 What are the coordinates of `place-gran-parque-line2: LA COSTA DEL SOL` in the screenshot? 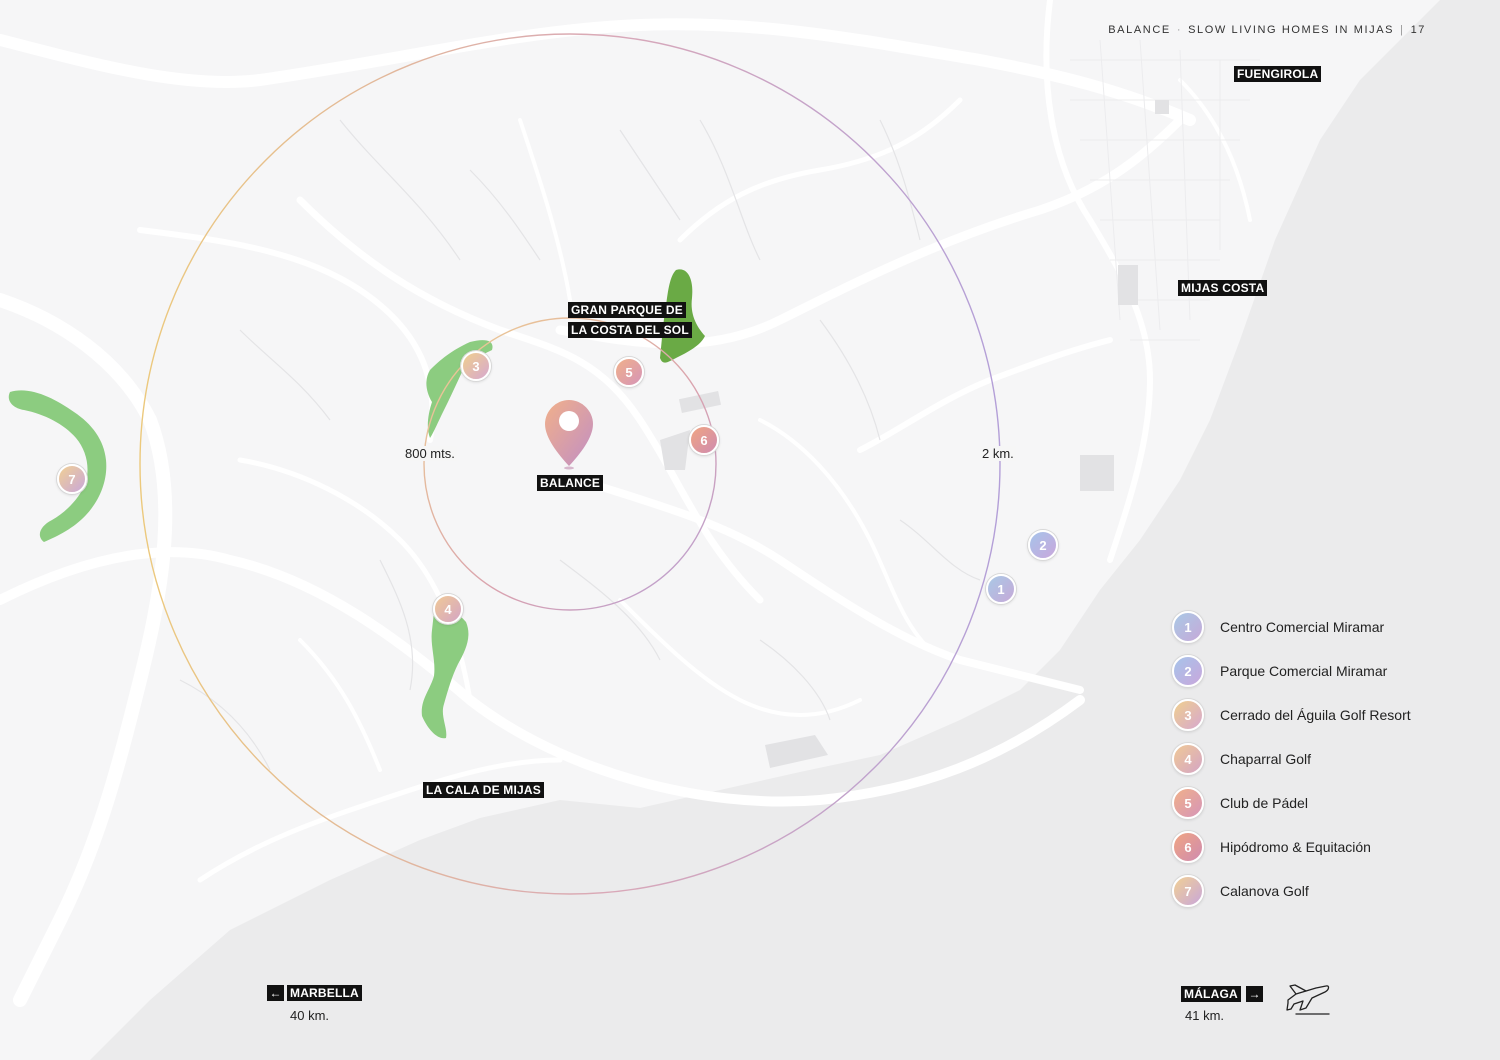 It's located at (630, 330).